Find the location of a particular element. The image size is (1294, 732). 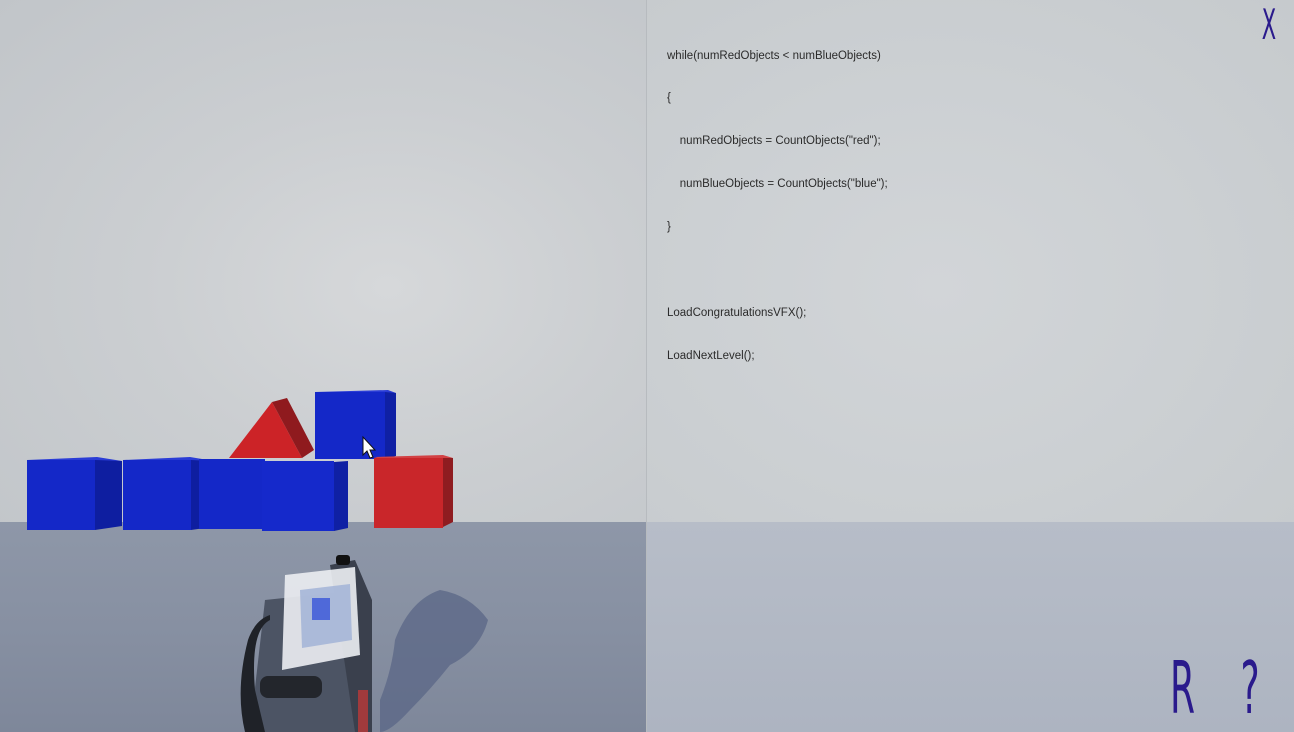

code-line: while(numRedObjects < numBlueObjects) is located at coordinates (774, 55).